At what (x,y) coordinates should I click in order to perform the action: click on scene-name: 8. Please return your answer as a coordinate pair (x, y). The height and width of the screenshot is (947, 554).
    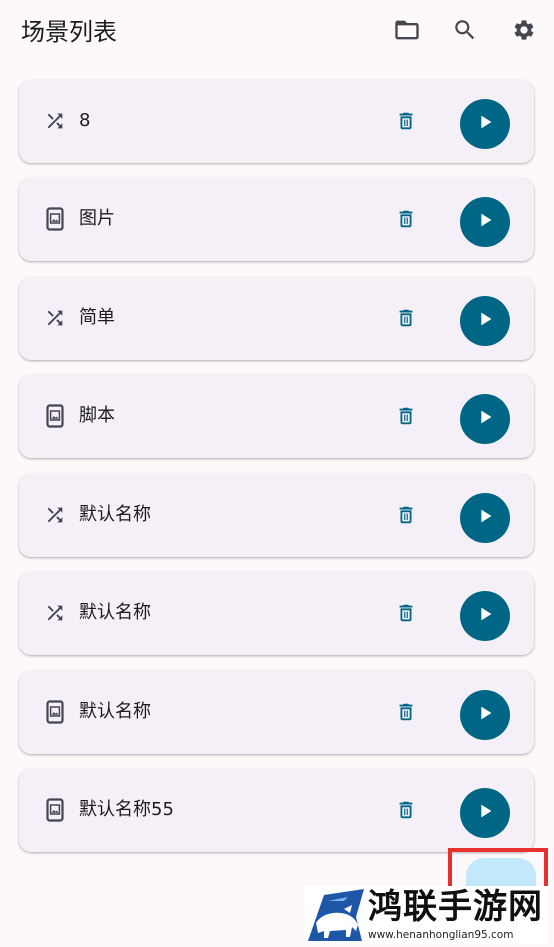
    Looking at the image, I should click on (85, 120).